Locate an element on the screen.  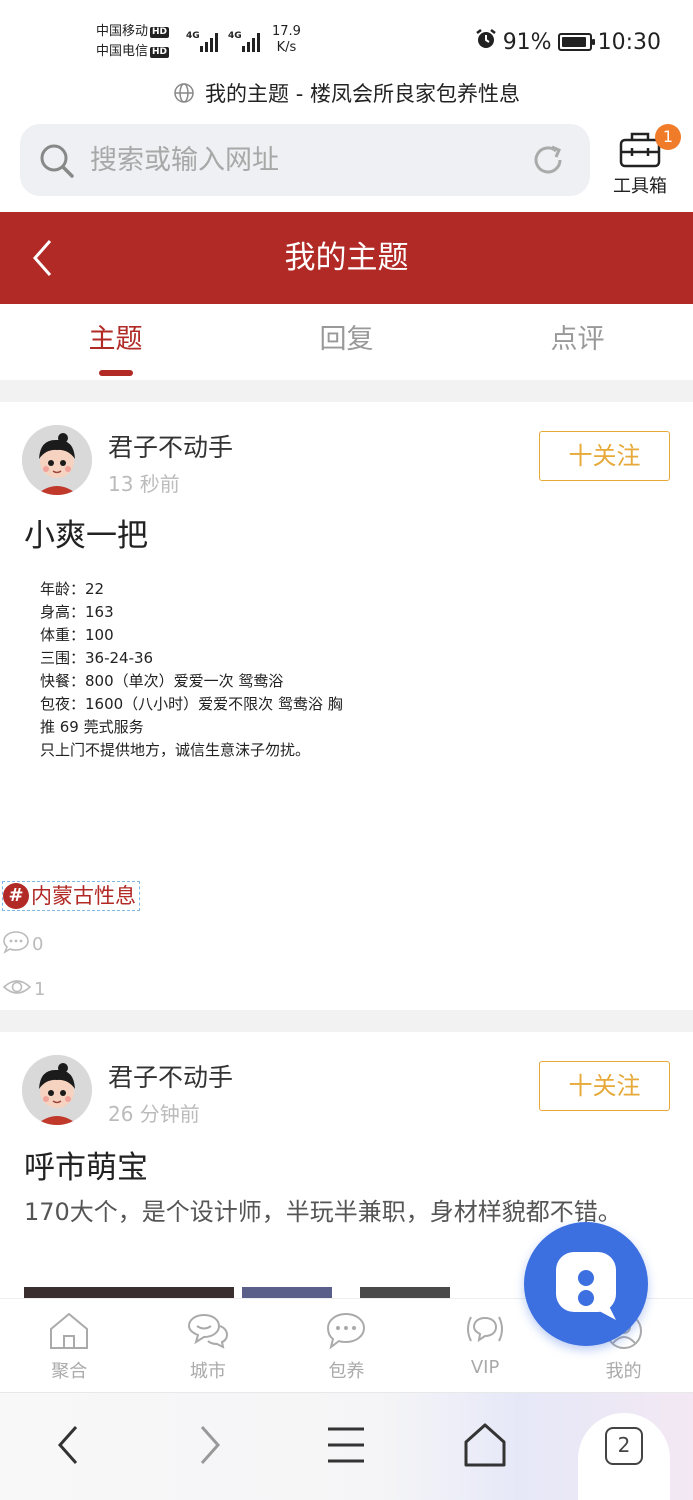
browser-toolbar: 2 is located at coordinates (346, 1446).